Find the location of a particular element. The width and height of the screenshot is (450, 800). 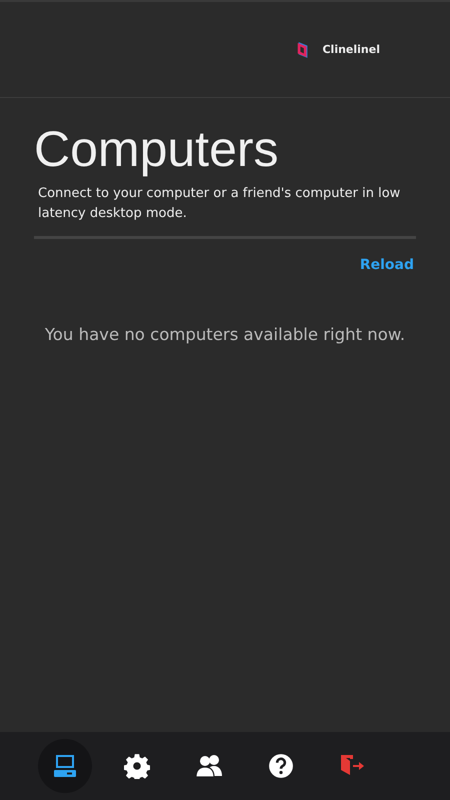

brand-name: Clinelinel is located at coordinates (351, 49).